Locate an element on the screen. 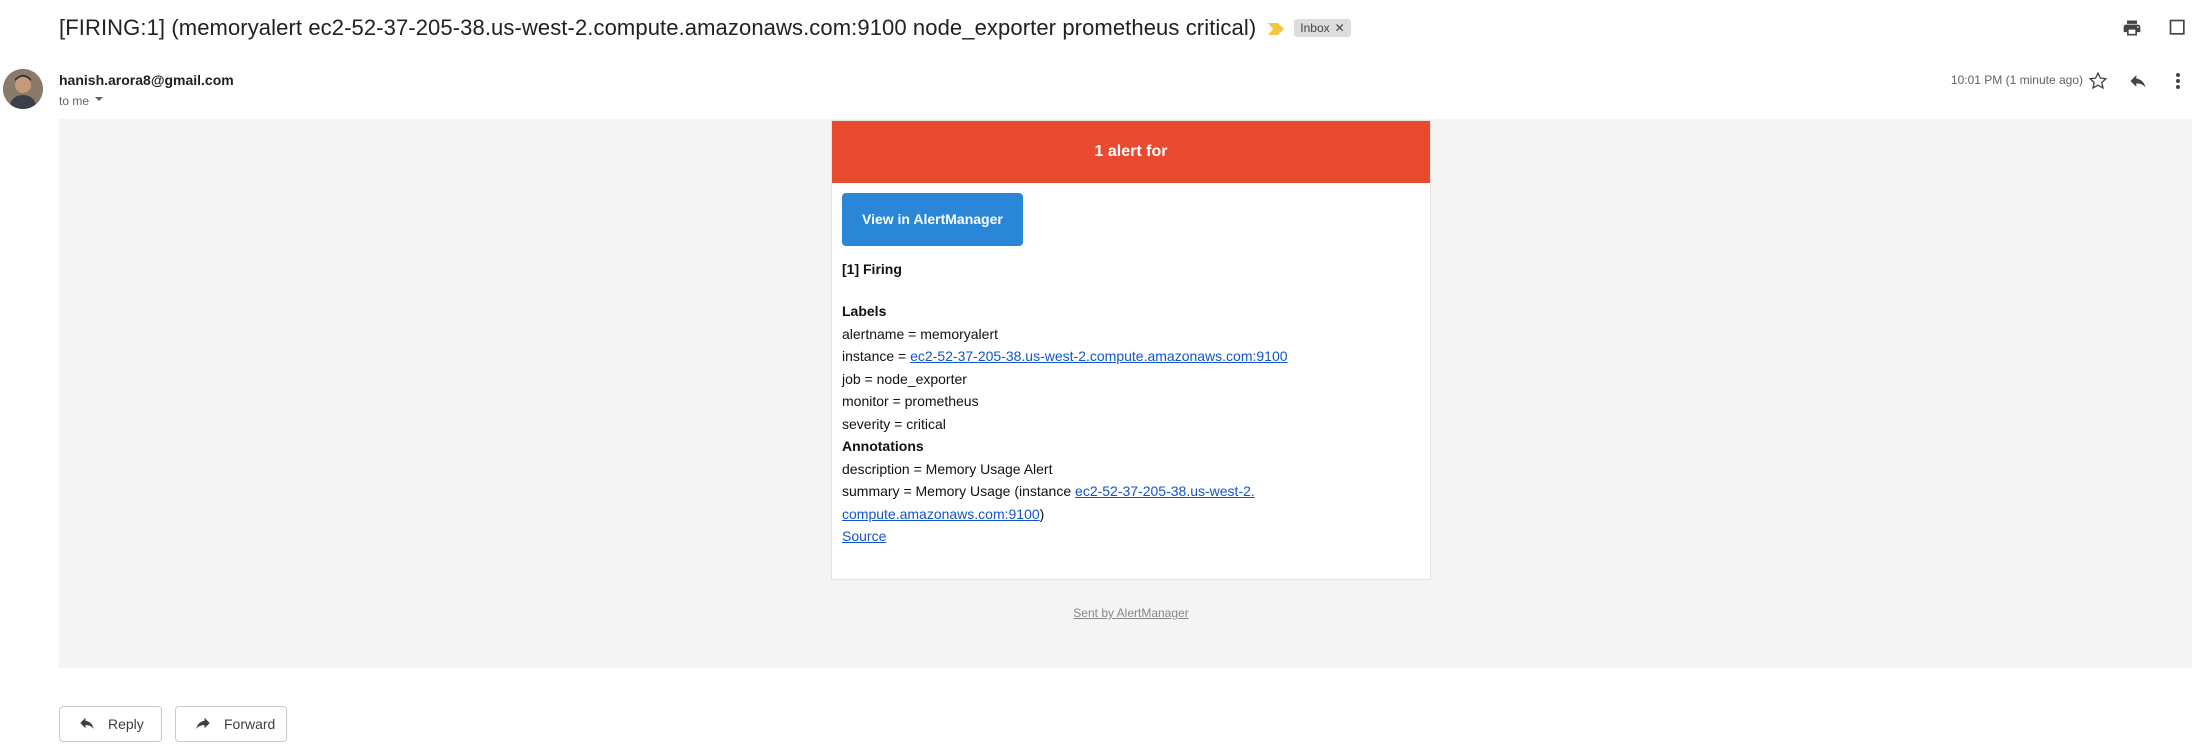  forward-icon is located at coordinates (203, 724).